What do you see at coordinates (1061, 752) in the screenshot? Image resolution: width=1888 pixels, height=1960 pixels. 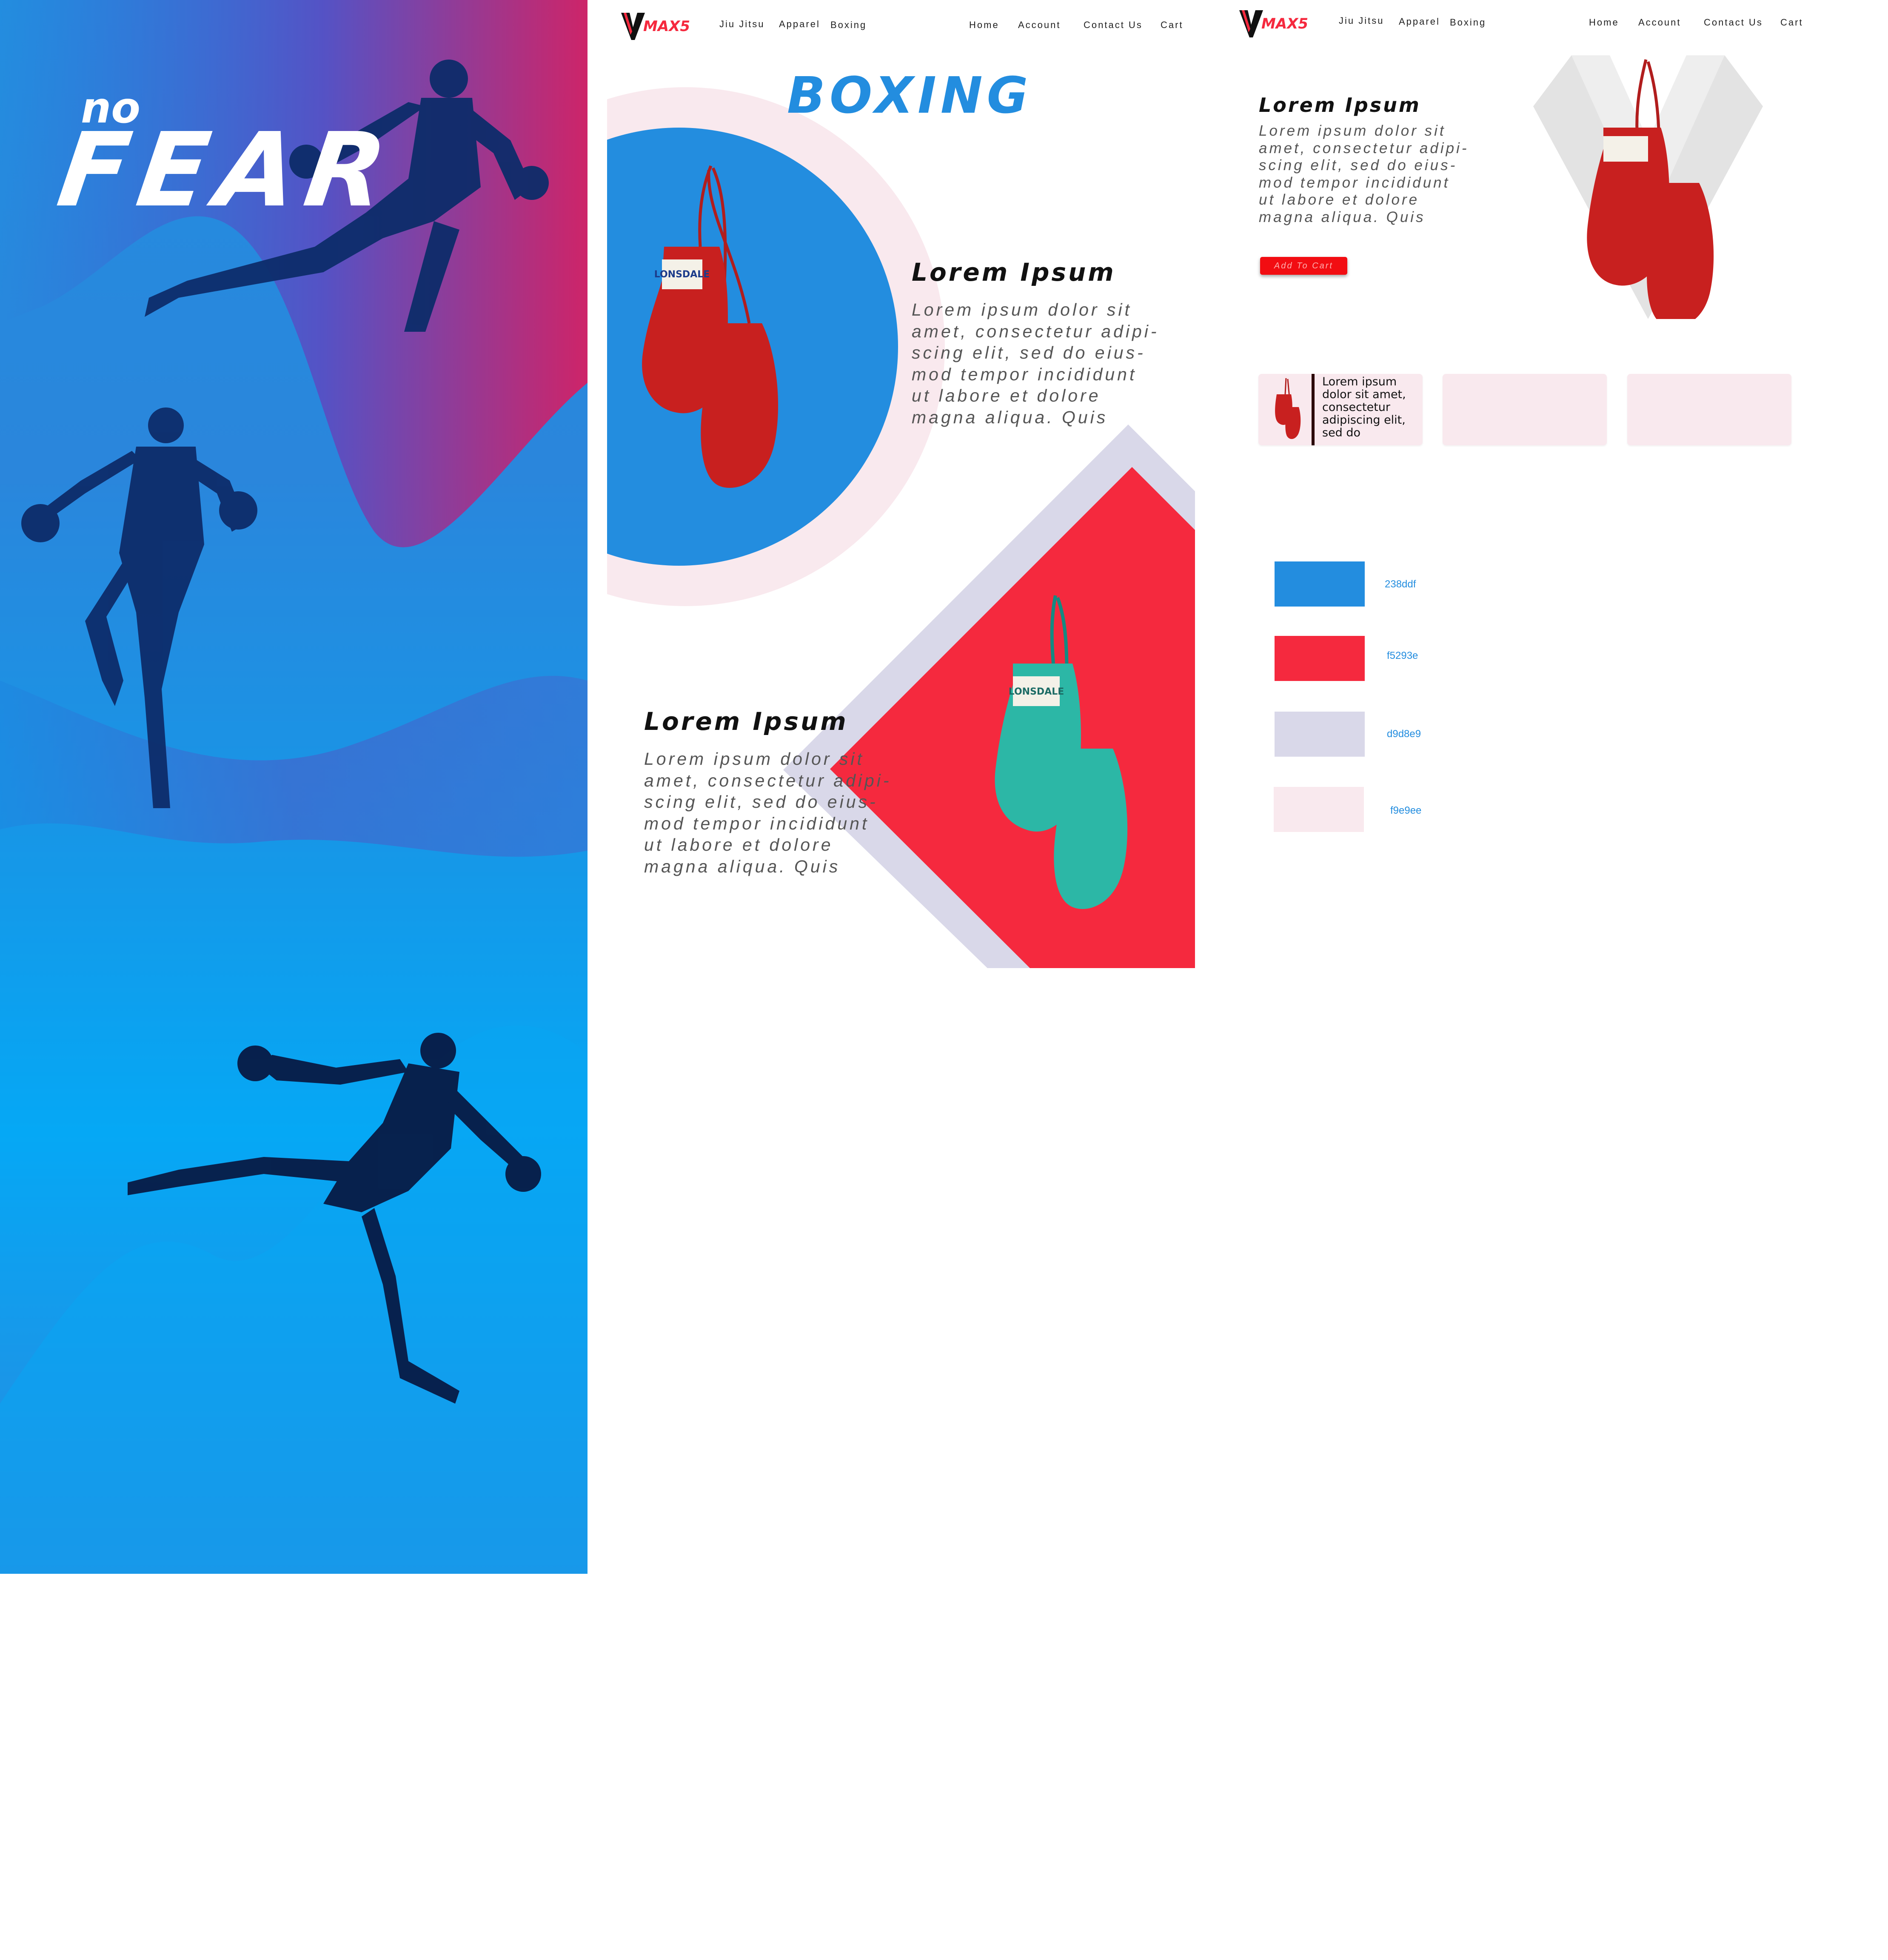 I see `teal-boxing-gloves-image: LONSDALE` at bounding box center [1061, 752].